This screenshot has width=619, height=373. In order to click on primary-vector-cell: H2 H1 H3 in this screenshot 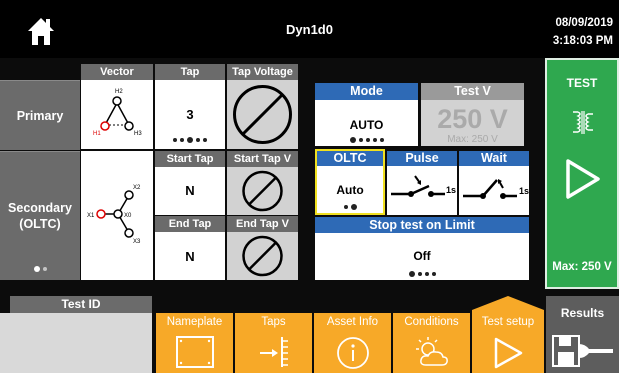, I will do `click(117, 114)`.